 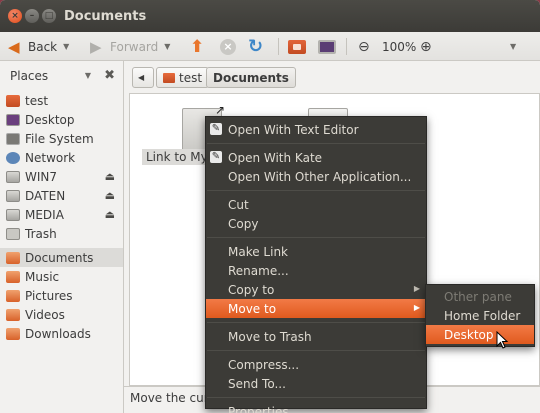 I want to click on menu-item-copy-to: Copy to ▶, so click(x=316, y=289).